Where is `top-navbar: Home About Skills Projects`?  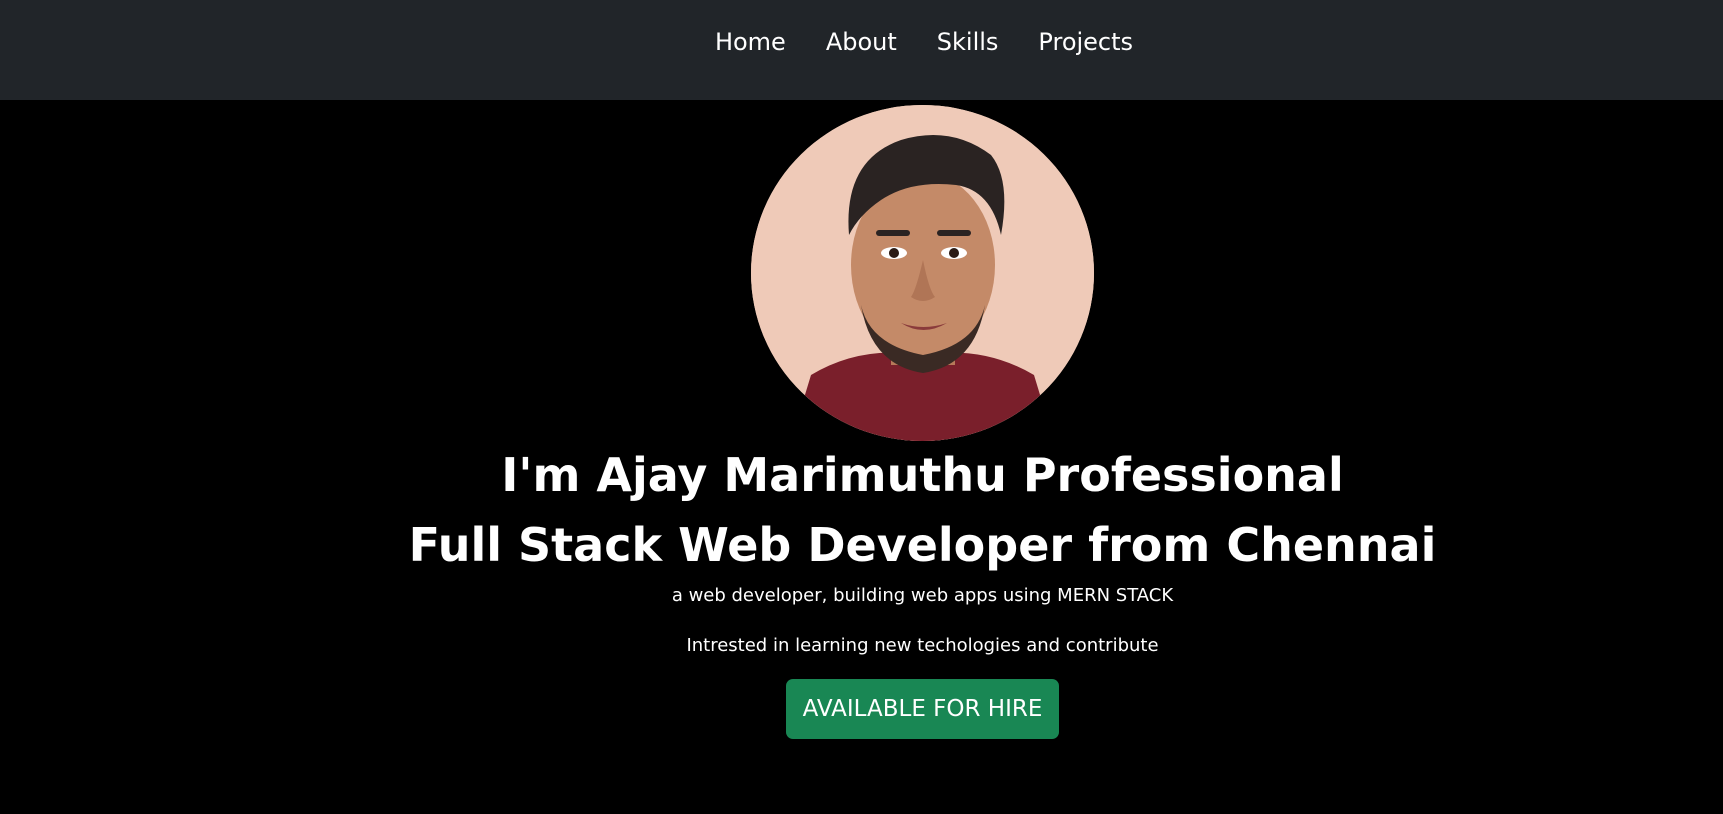 top-navbar: Home About Skills Projects is located at coordinates (861, 50).